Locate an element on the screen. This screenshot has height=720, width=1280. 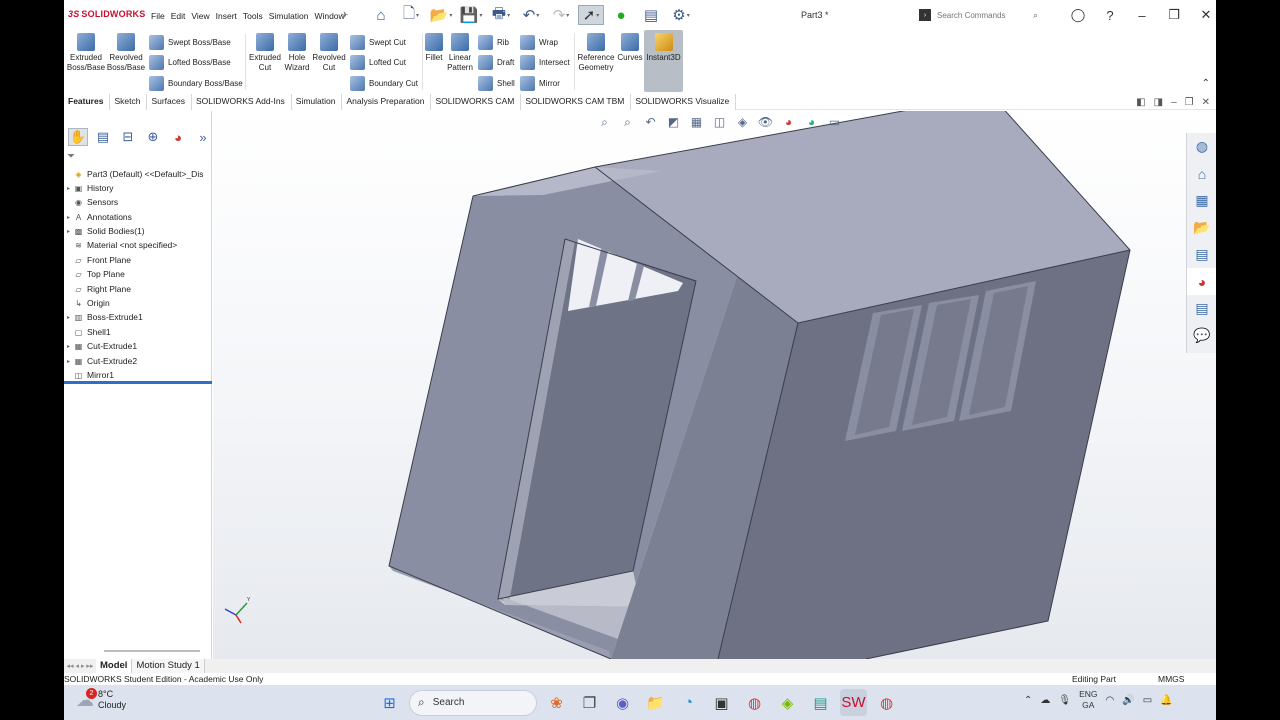
filter-icon: ⏷ is located at coordinates (71, 156).